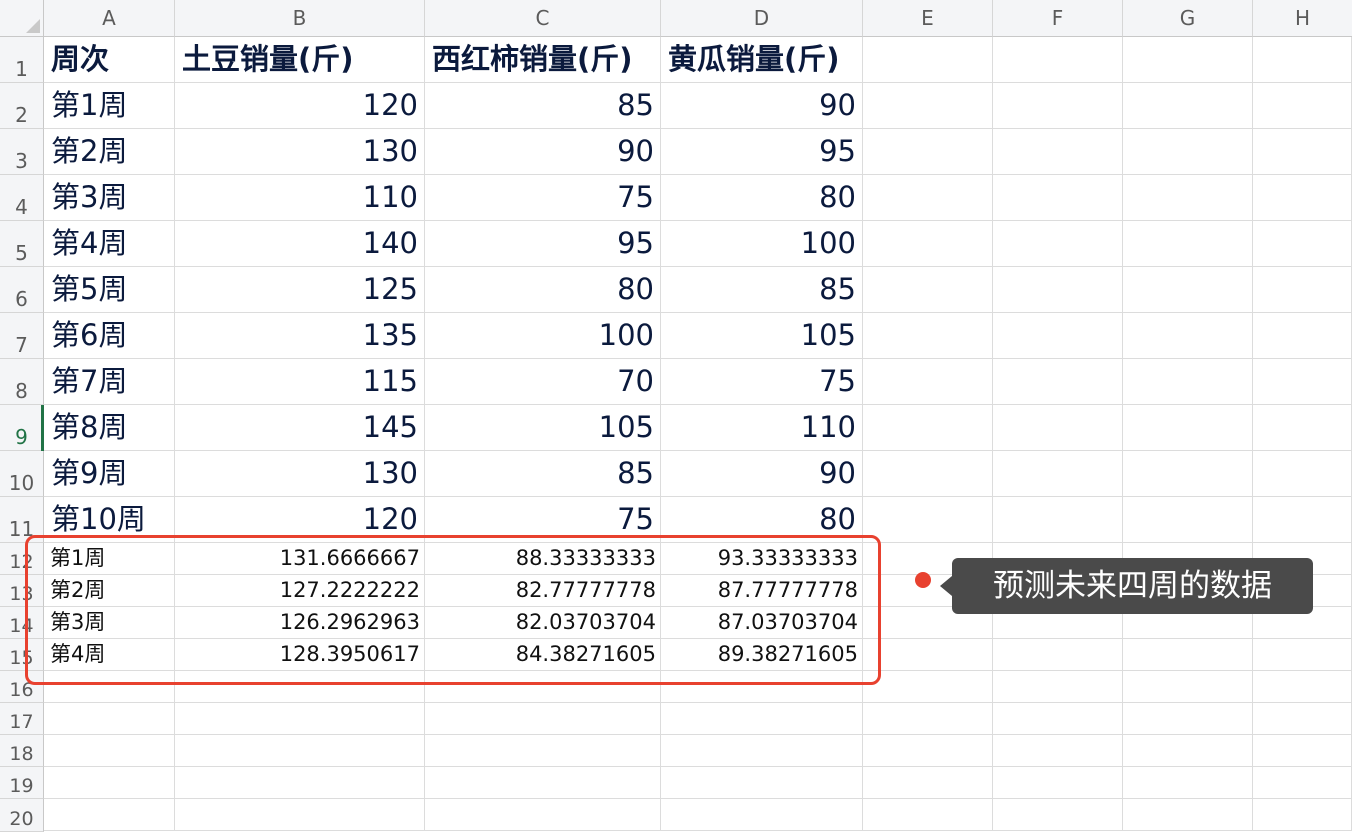  Describe the element at coordinates (109, 18) in the screenshot. I see `column-header-a: A` at that location.